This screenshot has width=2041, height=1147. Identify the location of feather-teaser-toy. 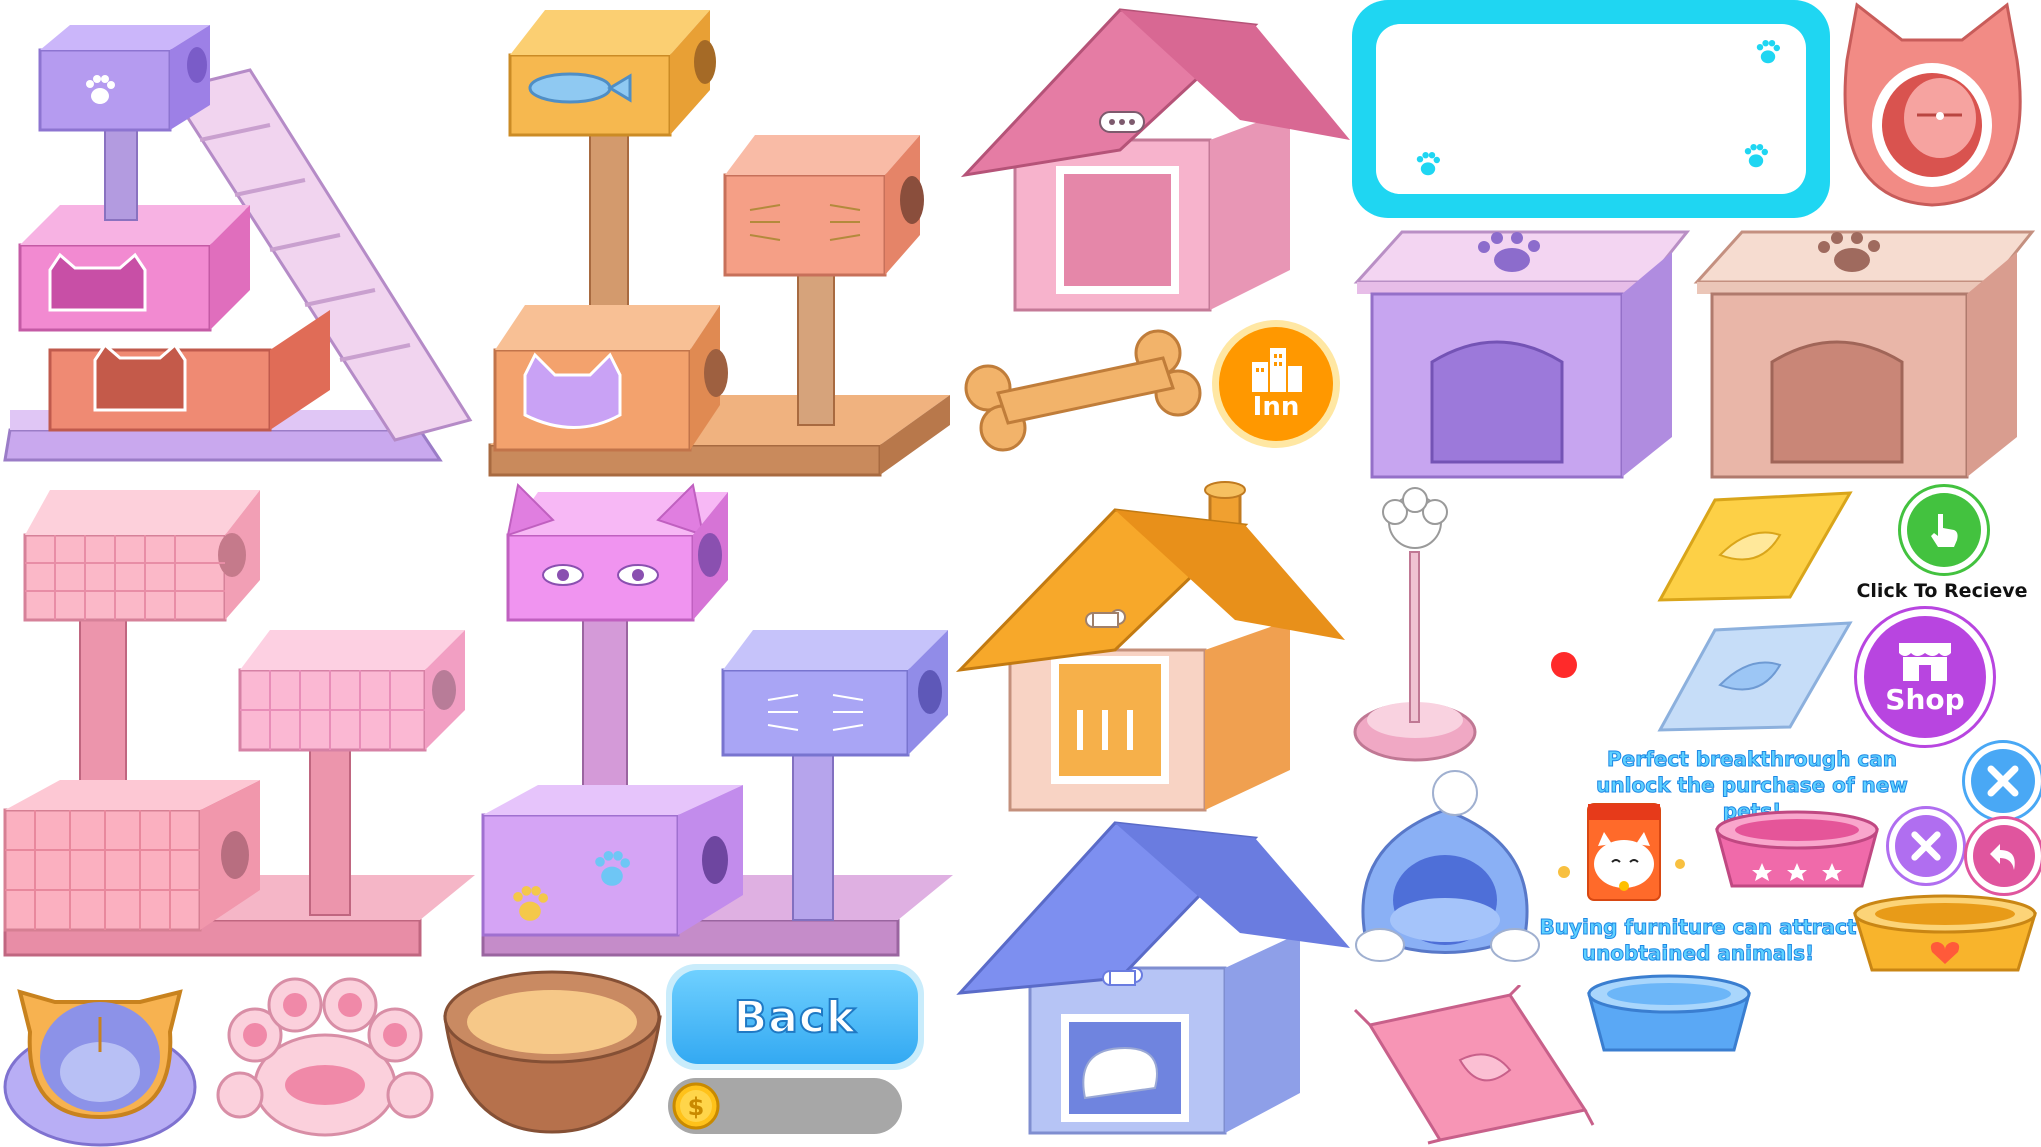
(1415, 624).